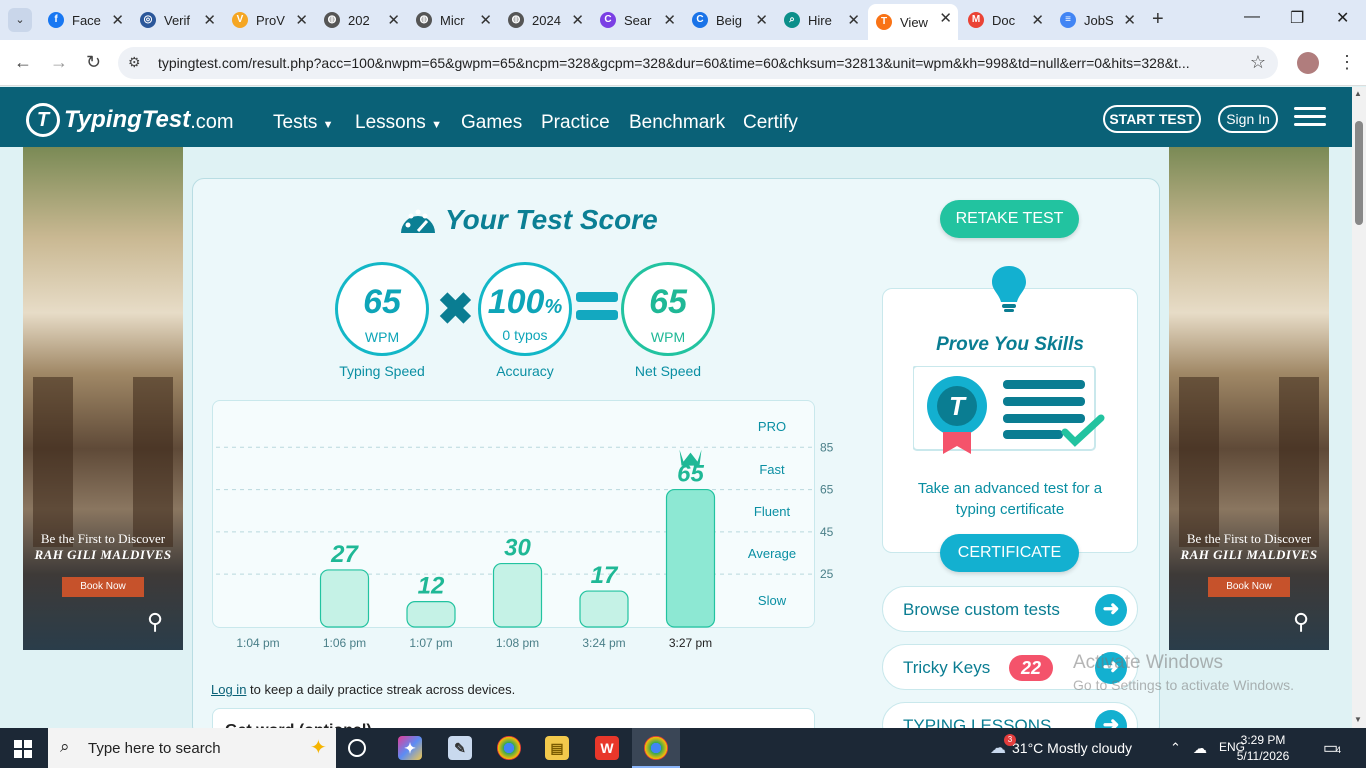 This screenshot has width=1366, height=768. Describe the element at coordinates (1111, 610) in the screenshot. I see `arrow-right-icon: ➜` at that location.